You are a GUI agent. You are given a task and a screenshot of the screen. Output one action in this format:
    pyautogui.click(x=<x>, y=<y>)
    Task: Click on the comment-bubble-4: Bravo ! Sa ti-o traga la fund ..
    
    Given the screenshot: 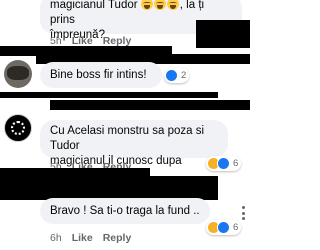 What is the action you would take?
    pyautogui.click(x=125, y=211)
    